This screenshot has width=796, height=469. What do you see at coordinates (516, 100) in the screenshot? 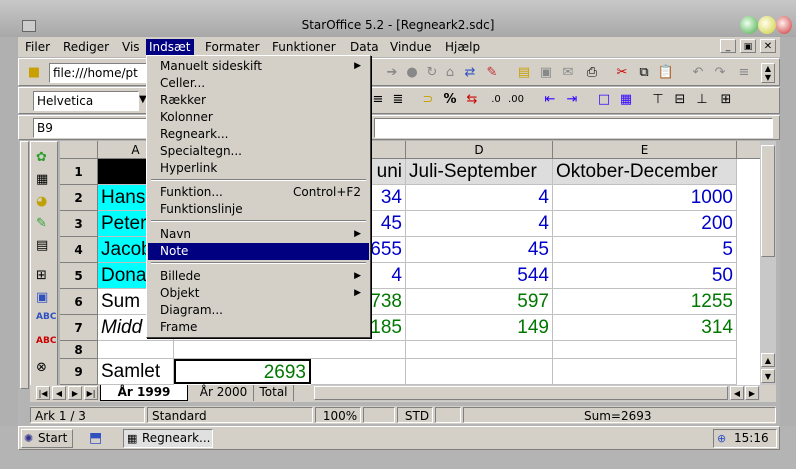
I see `decimal-remove-icon: .00` at bounding box center [516, 100].